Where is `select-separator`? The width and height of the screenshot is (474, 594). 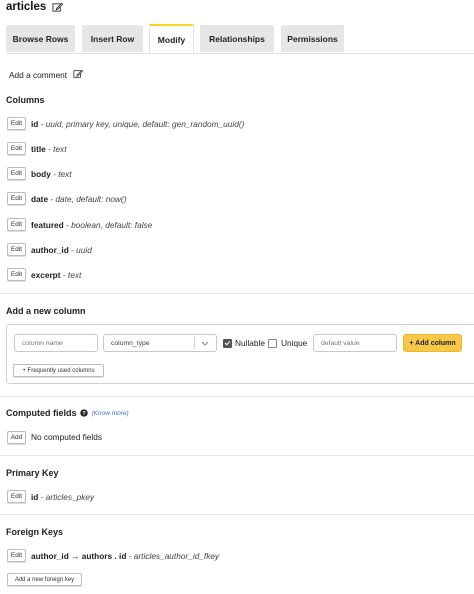 select-separator is located at coordinates (194, 343).